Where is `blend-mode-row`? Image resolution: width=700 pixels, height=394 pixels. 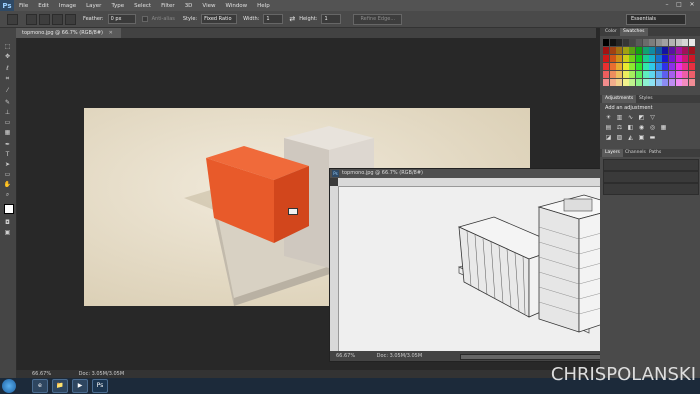
blend-mode-row is located at coordinates (651, 177).